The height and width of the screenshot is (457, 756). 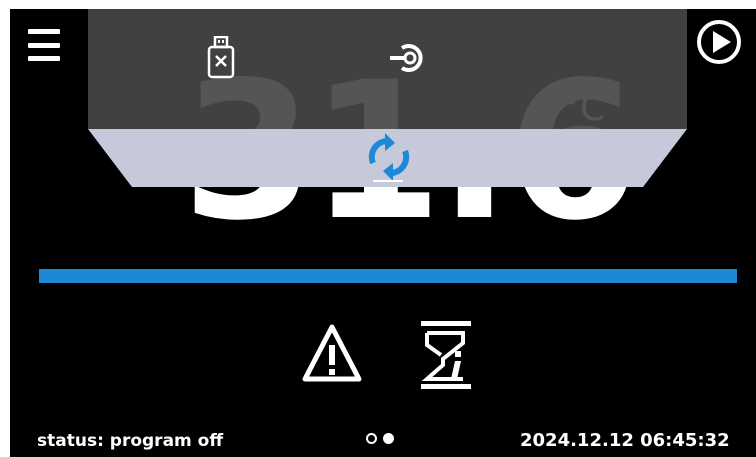 I want to click on login-key-icon, so click(x=409, y=58).